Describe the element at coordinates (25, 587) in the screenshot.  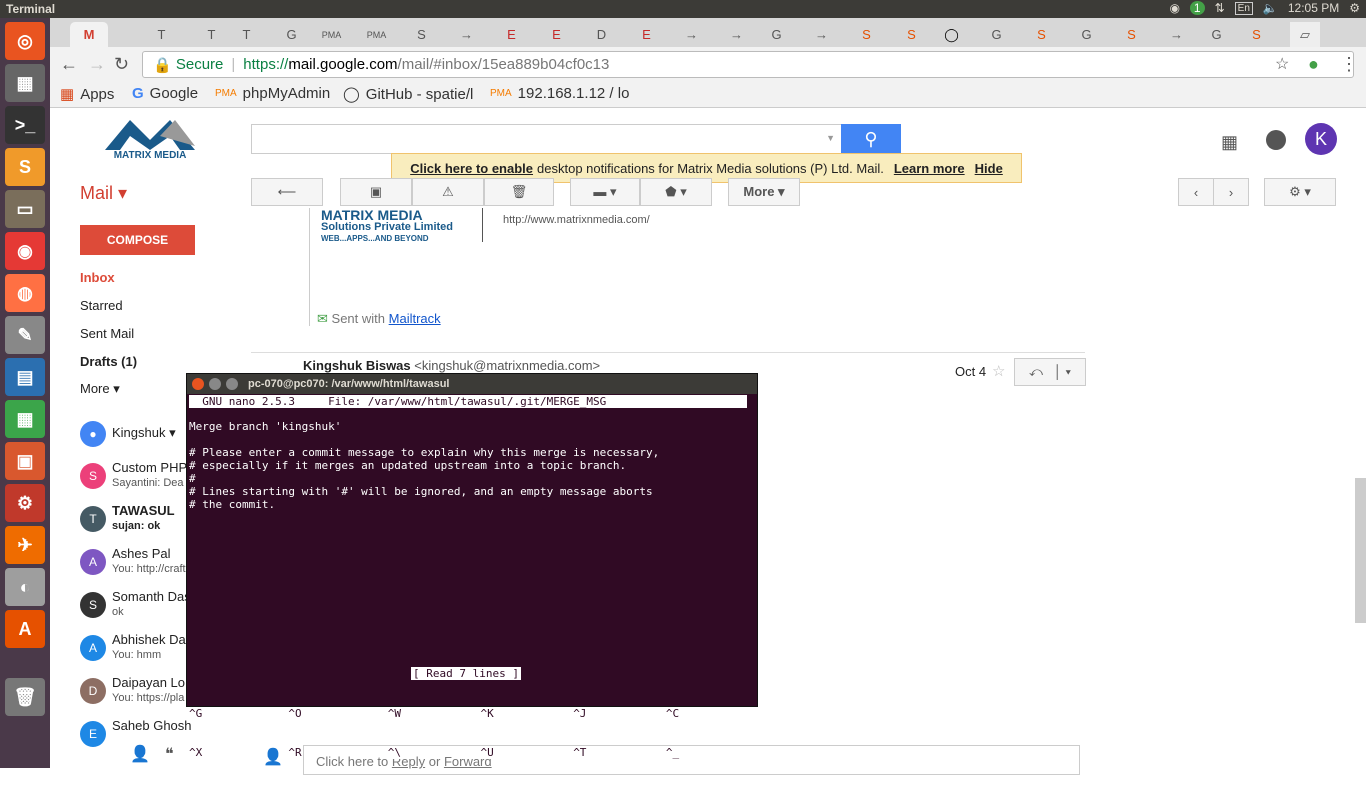
I see `software-updater-icon: ◐` at that location.